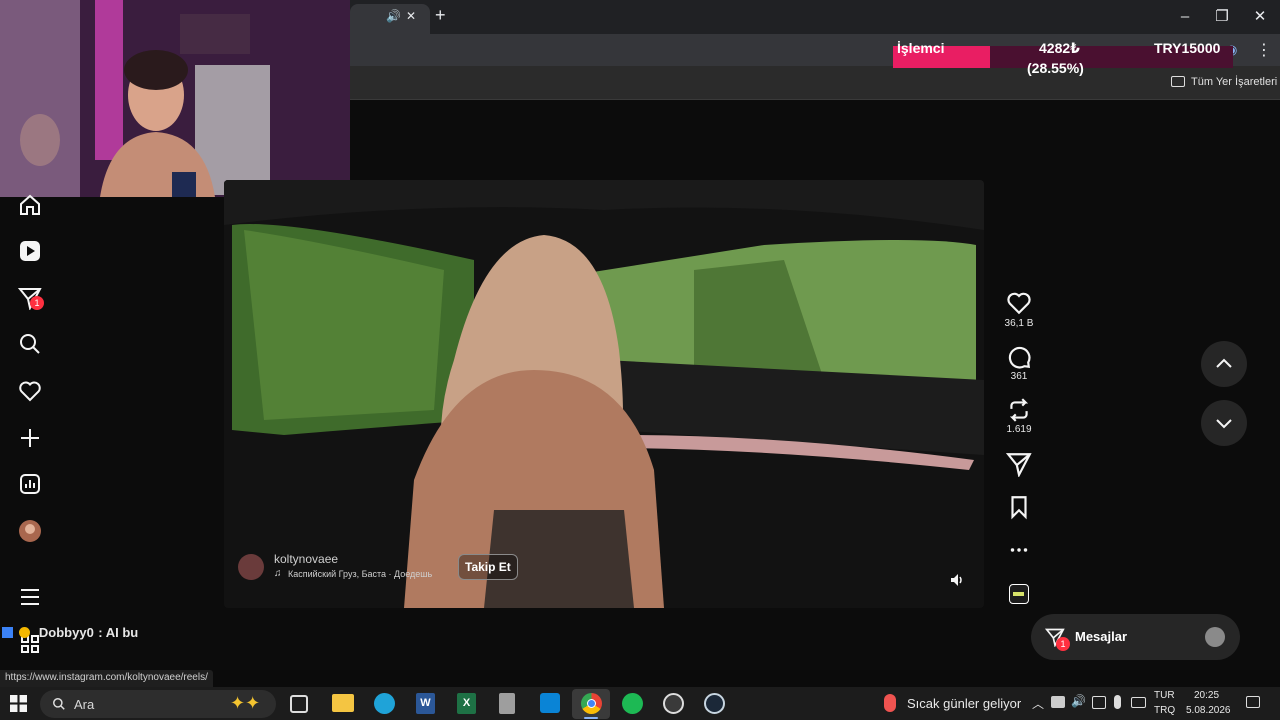  What do you see at coordinates (1178, 81) in the screenshot?
I see `folder-icon` at bounding box center [1178, 81].